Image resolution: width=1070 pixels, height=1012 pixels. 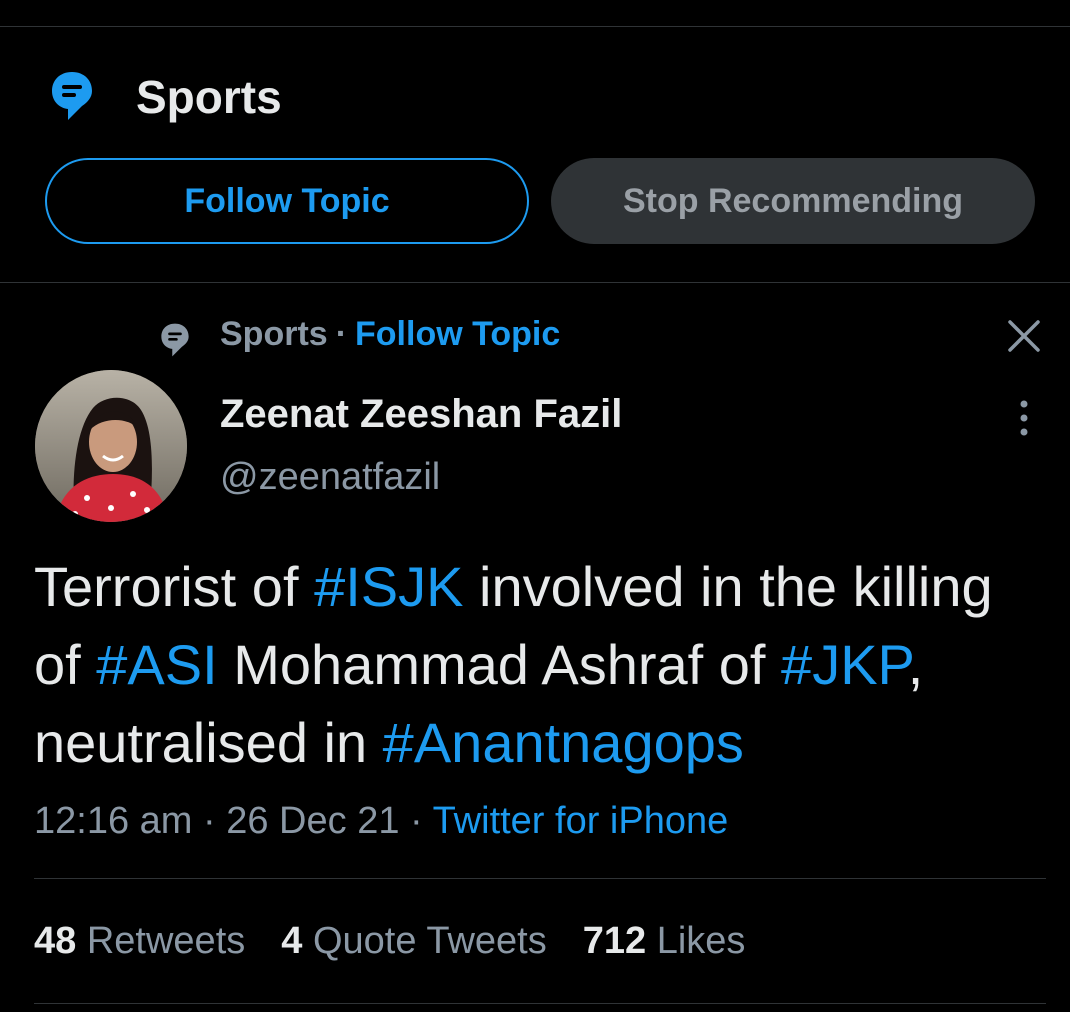 I want to click on header-divider, so click(x=535, y=282).